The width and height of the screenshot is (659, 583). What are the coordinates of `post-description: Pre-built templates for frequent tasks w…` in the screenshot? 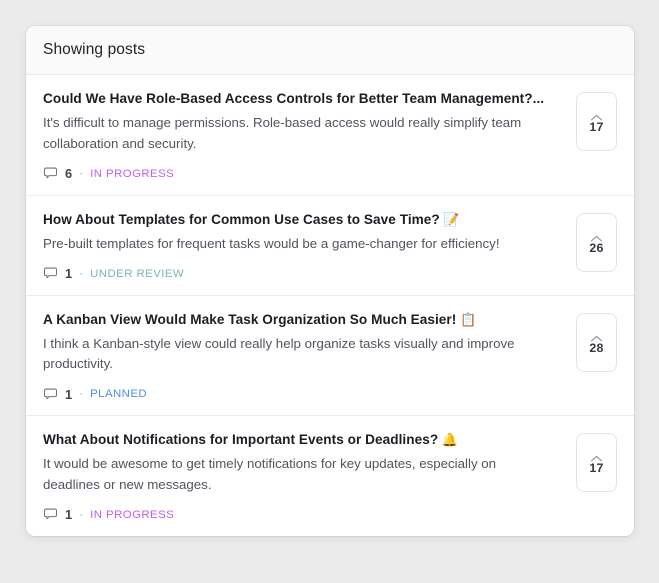 It's located at (271, 243).